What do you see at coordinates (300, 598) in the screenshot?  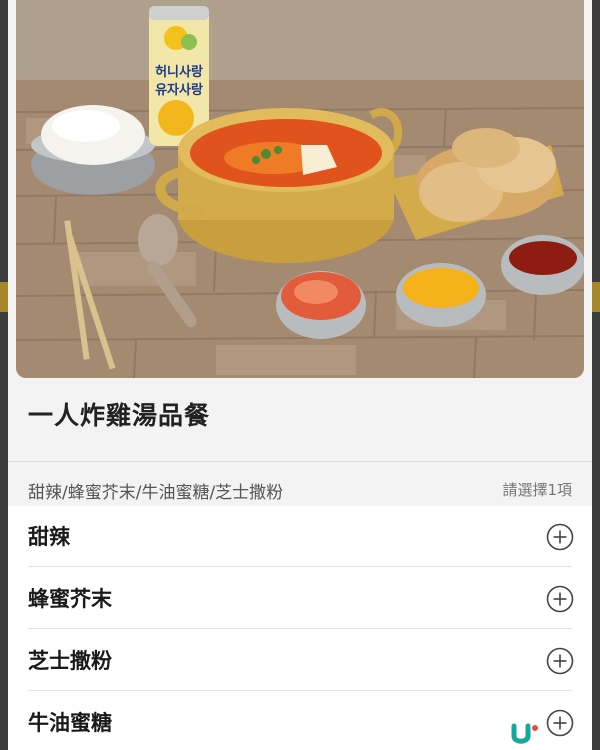 I see `option-row-honey-mustard: 蜂蜜芥末` at bounding box center [300, 598].